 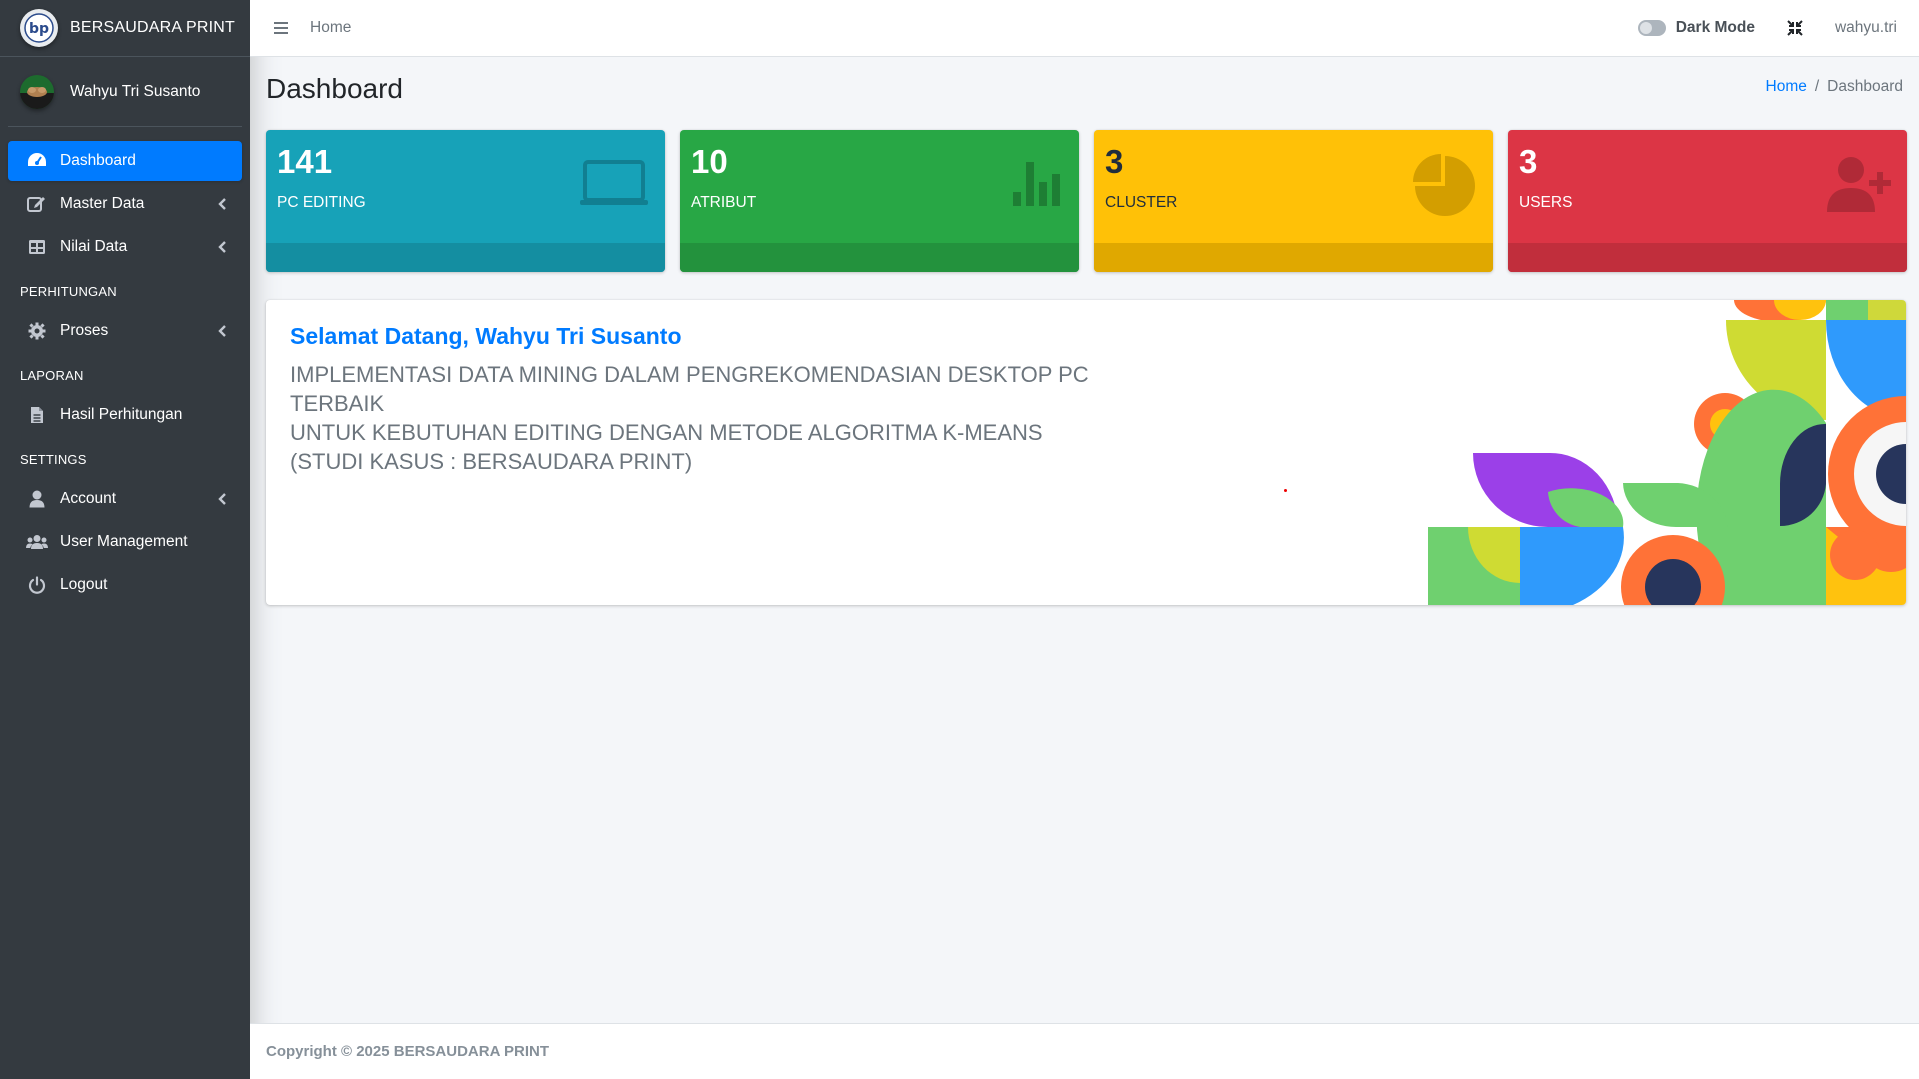 What do you see at coordinates (37, 499) in the screenshot?
I see `user-icon` at bounding box center [37, 499].